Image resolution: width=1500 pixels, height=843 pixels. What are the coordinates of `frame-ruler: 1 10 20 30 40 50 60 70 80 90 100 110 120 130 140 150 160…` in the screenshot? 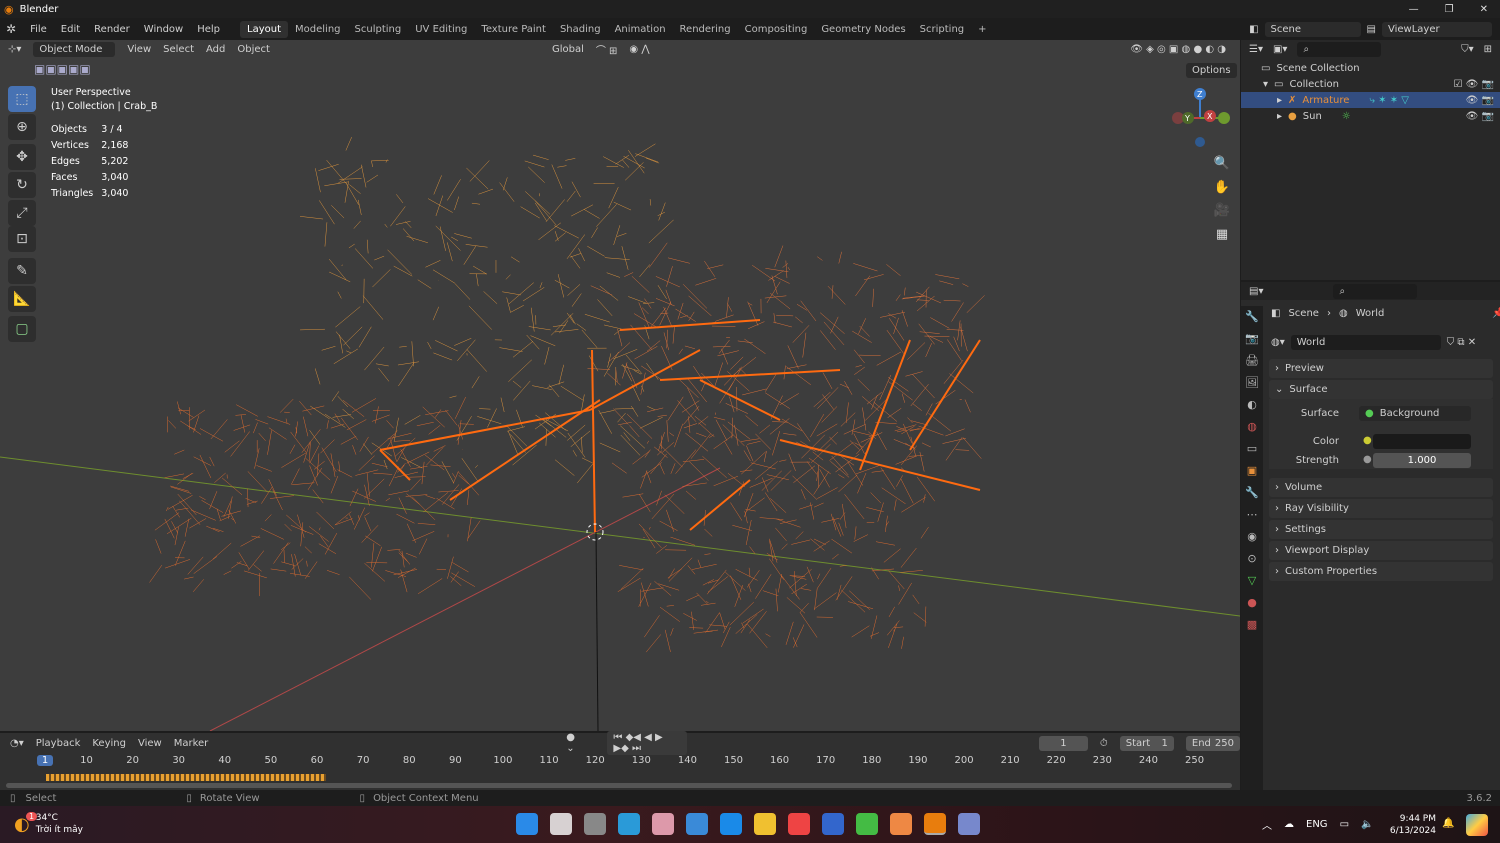 It's located at (620, 762).